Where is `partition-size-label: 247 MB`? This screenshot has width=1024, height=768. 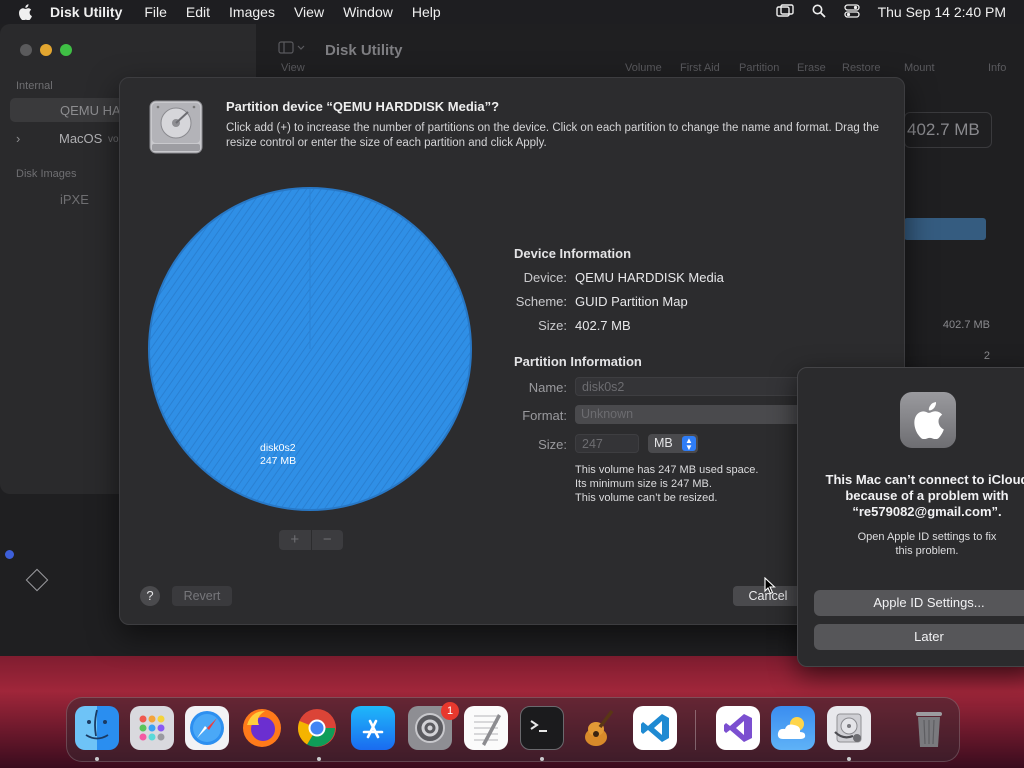
partition-size-label: 247 MB is located at coordinates (278, 461).